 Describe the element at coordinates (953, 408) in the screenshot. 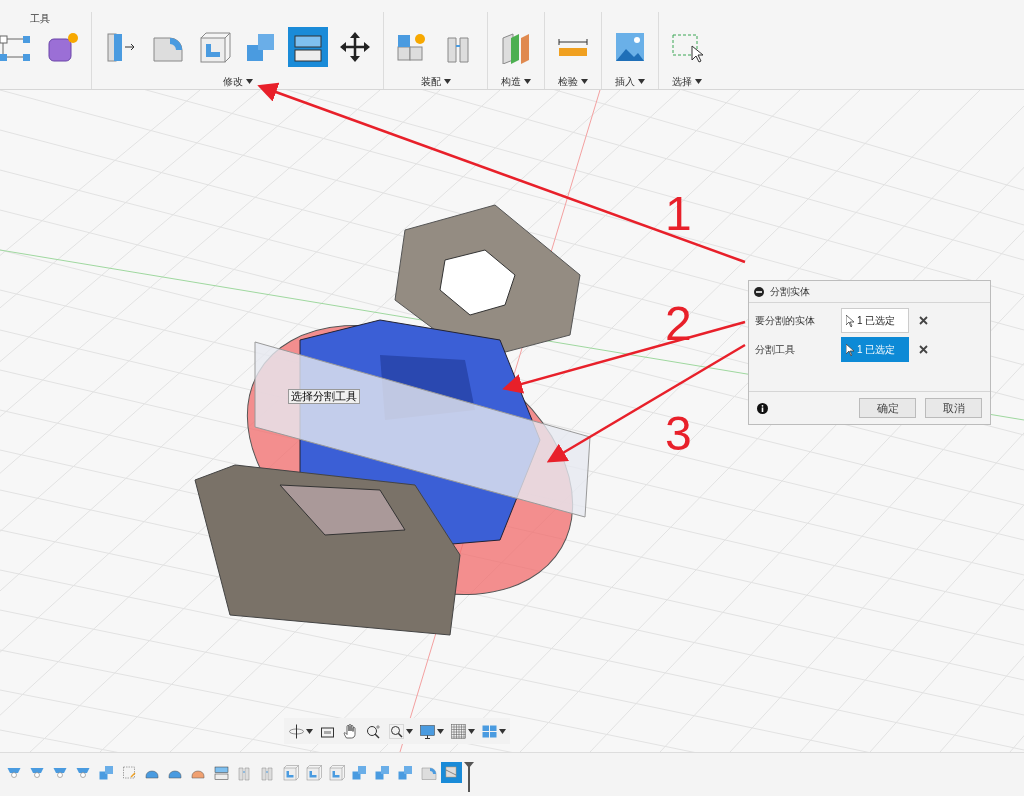

I see `dialog-button: 取消` at that location.